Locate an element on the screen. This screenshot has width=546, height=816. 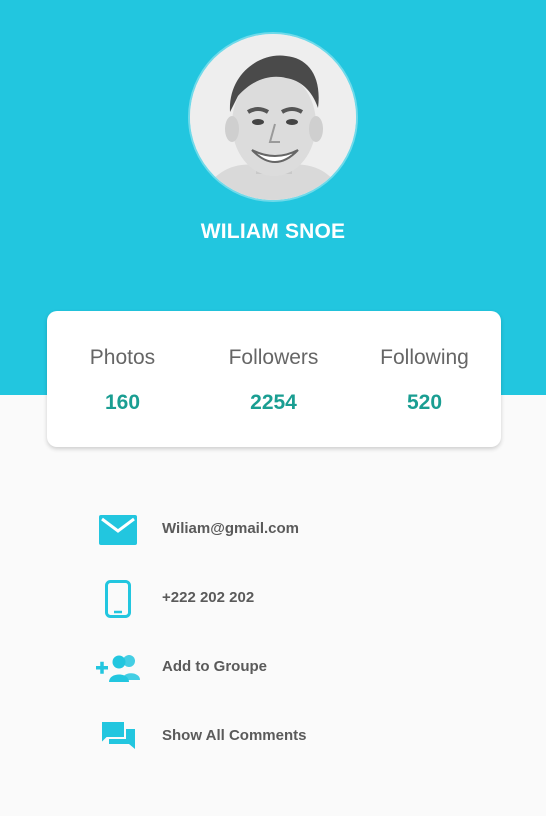
profile-name: WILIAM SNOE is located at coordinates (273, 231).